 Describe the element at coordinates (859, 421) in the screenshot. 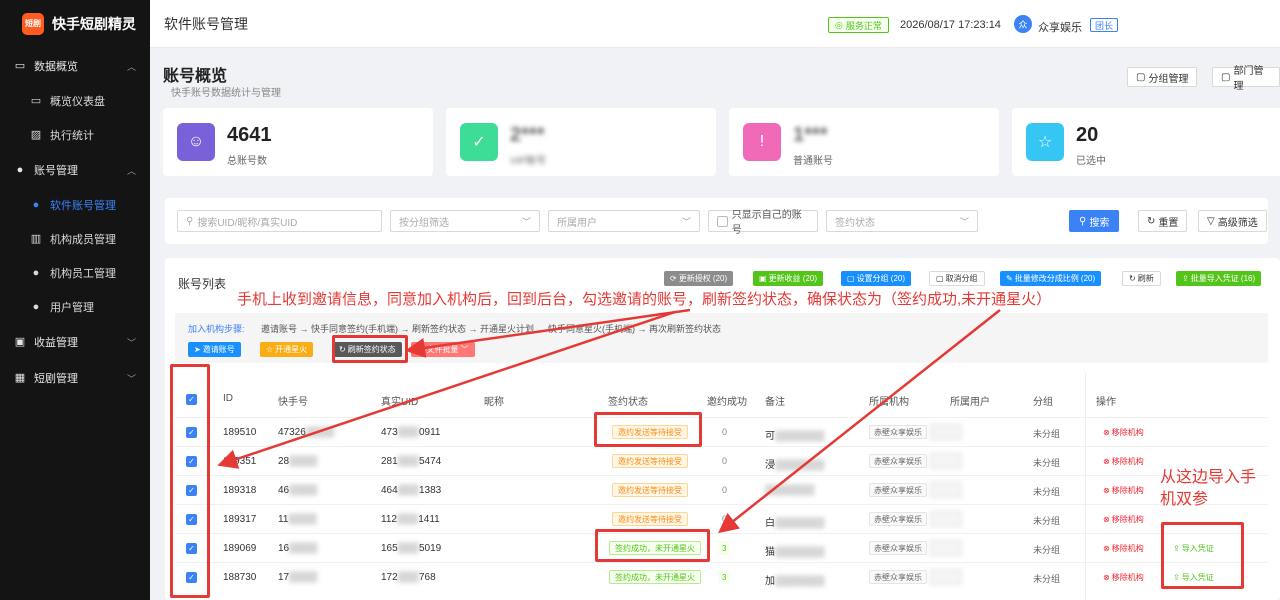

I see `arrow-to-signed-status` at that location.